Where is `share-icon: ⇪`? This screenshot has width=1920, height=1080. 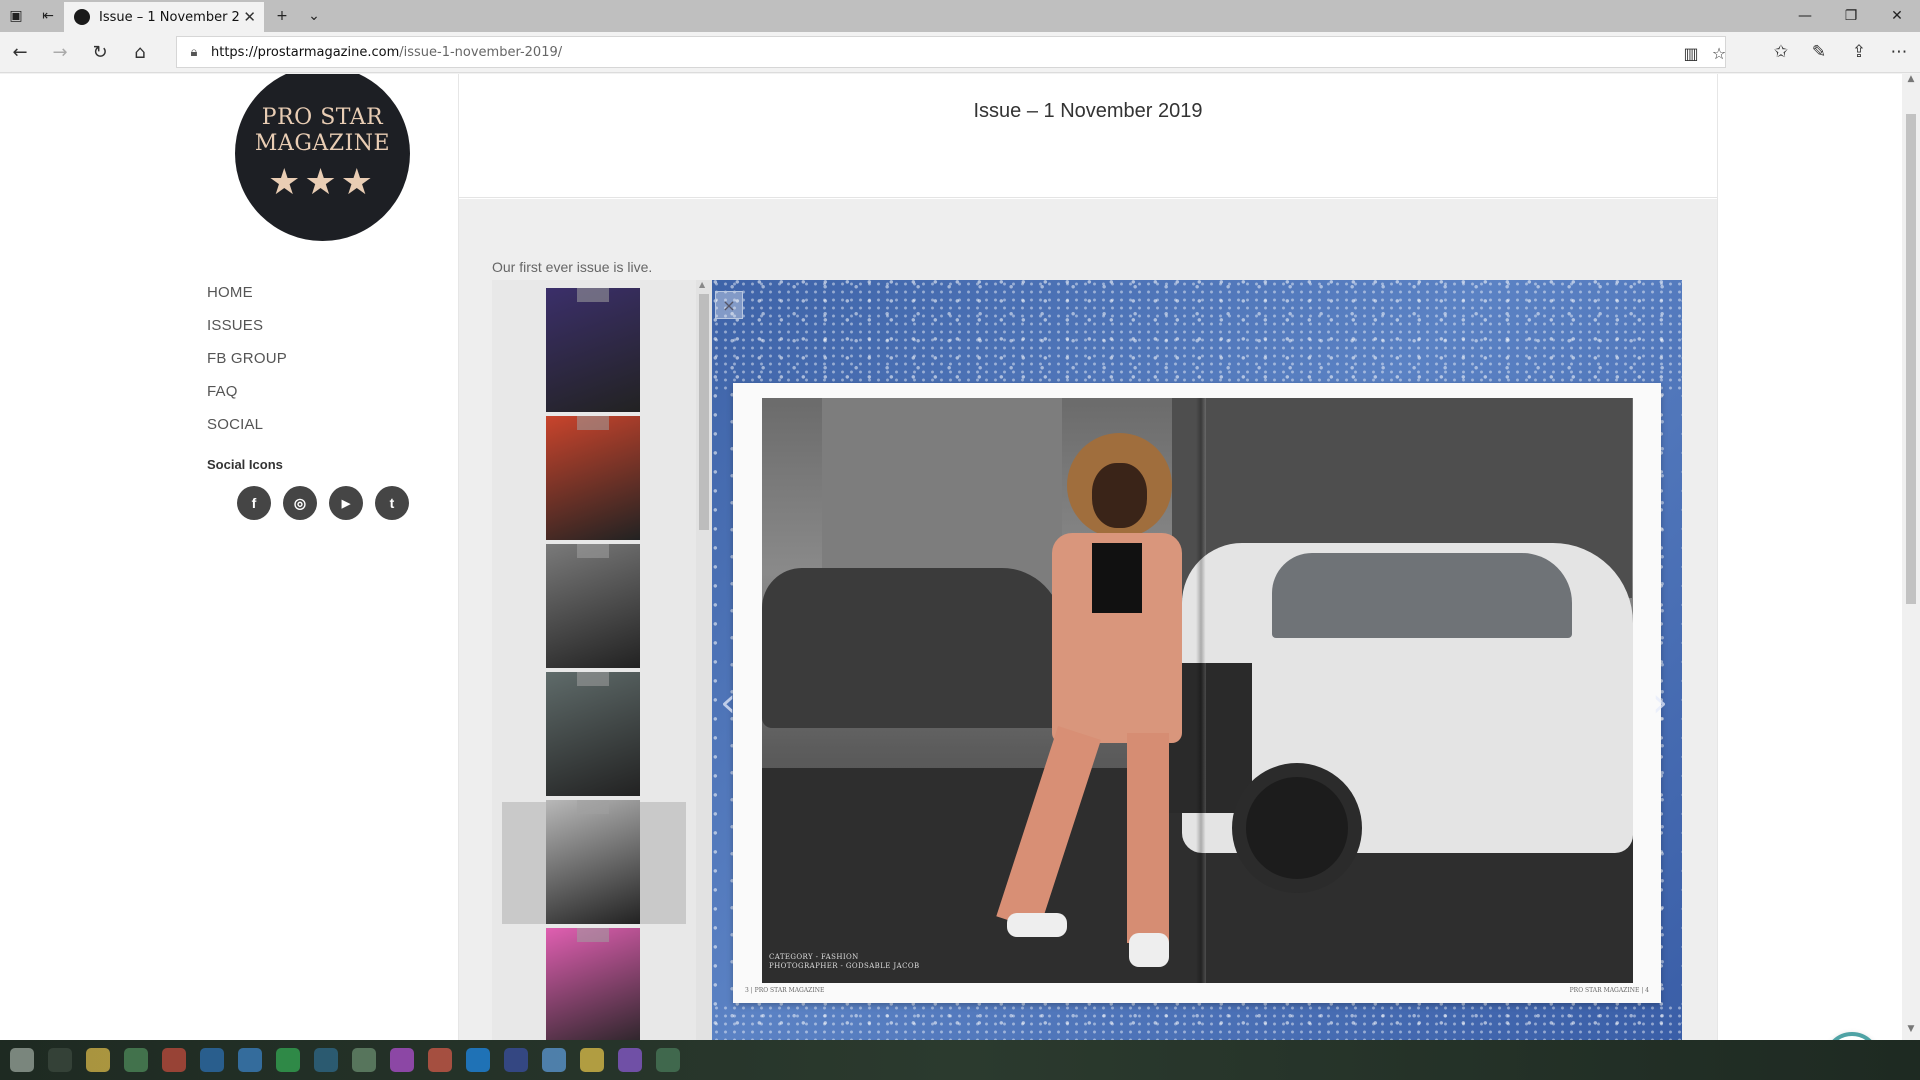 share-icon: ⇪ is located at coordinates (1859, 52).